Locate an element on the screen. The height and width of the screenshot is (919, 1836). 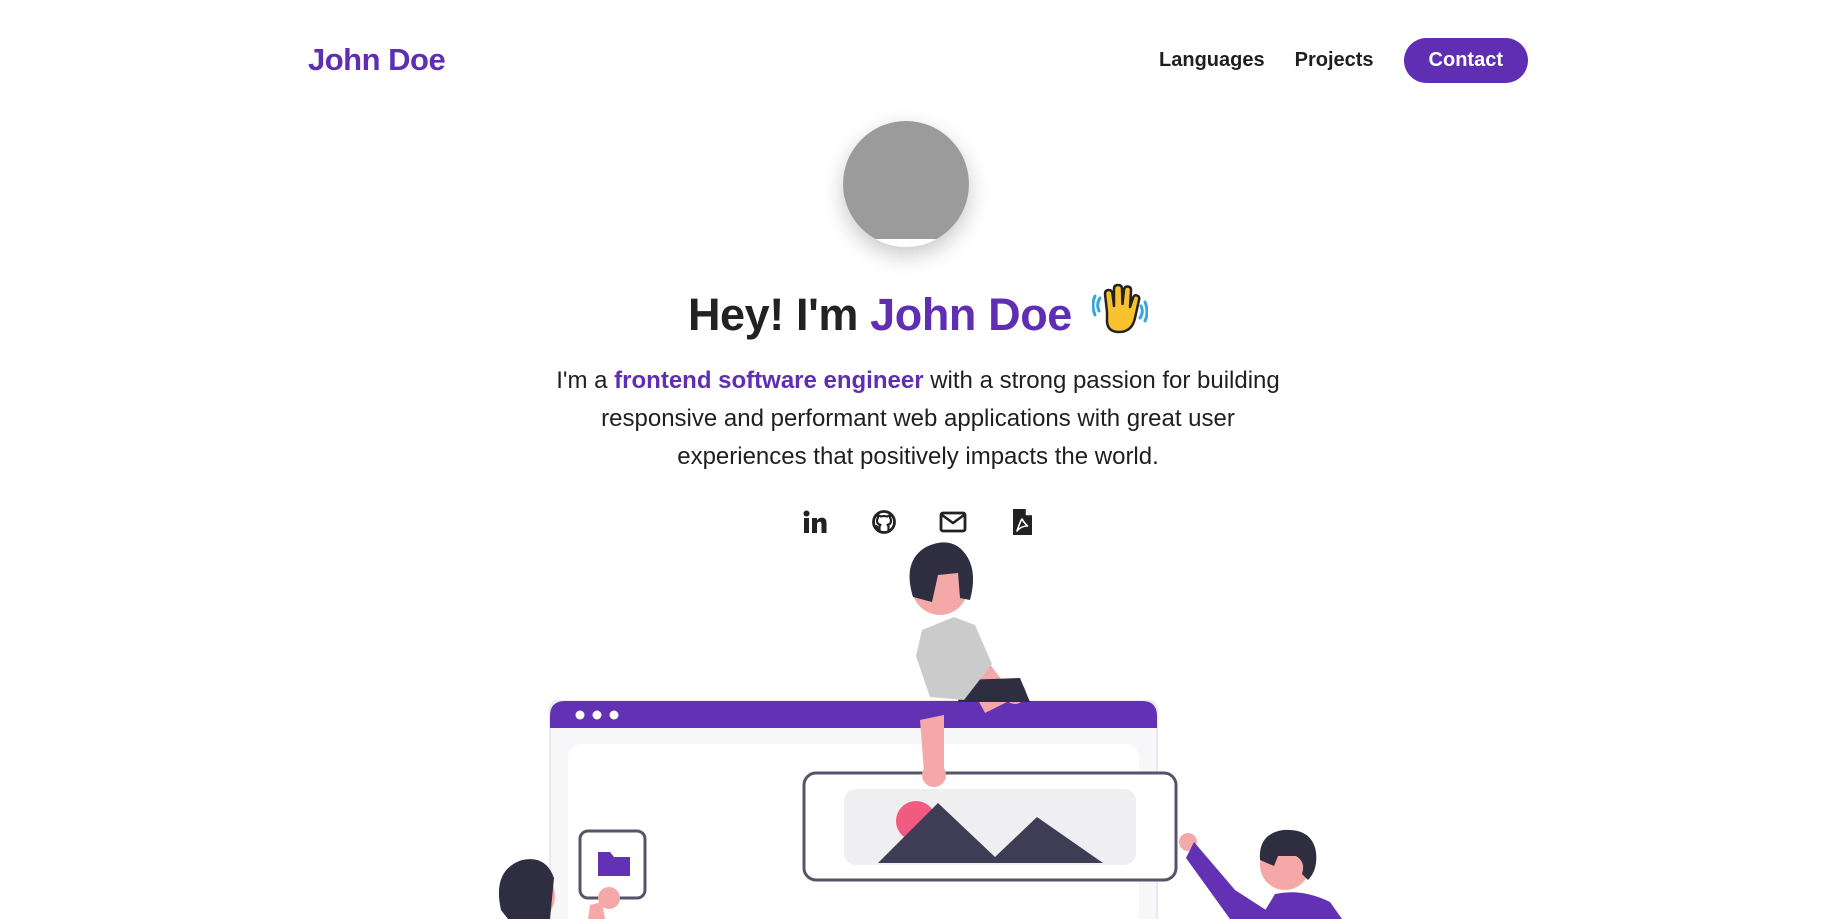
waving-hand-icon is located at coordinates (1120, 308).